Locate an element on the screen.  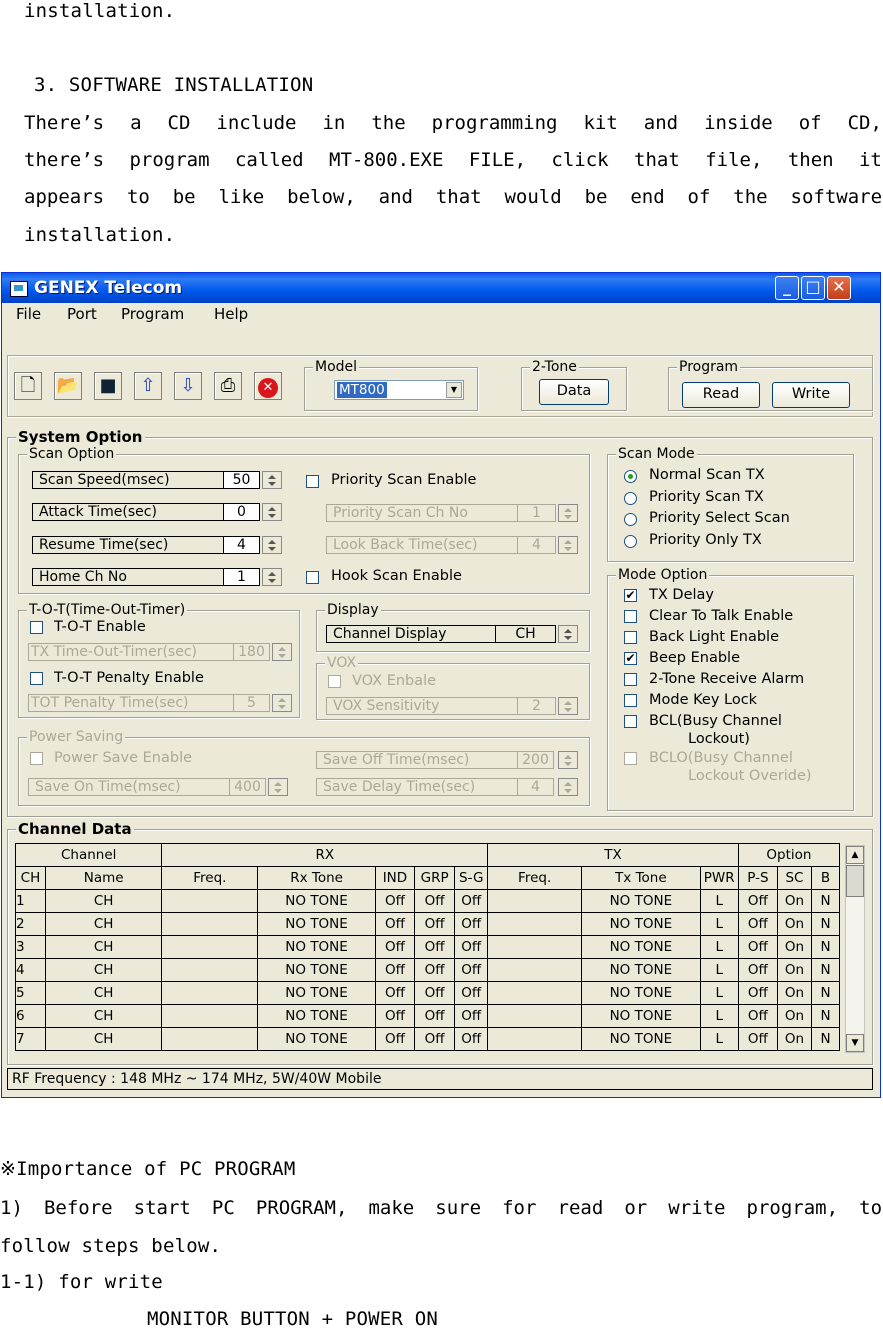
scroll-down-button: ▼ is located at coordinates (855, 1043).